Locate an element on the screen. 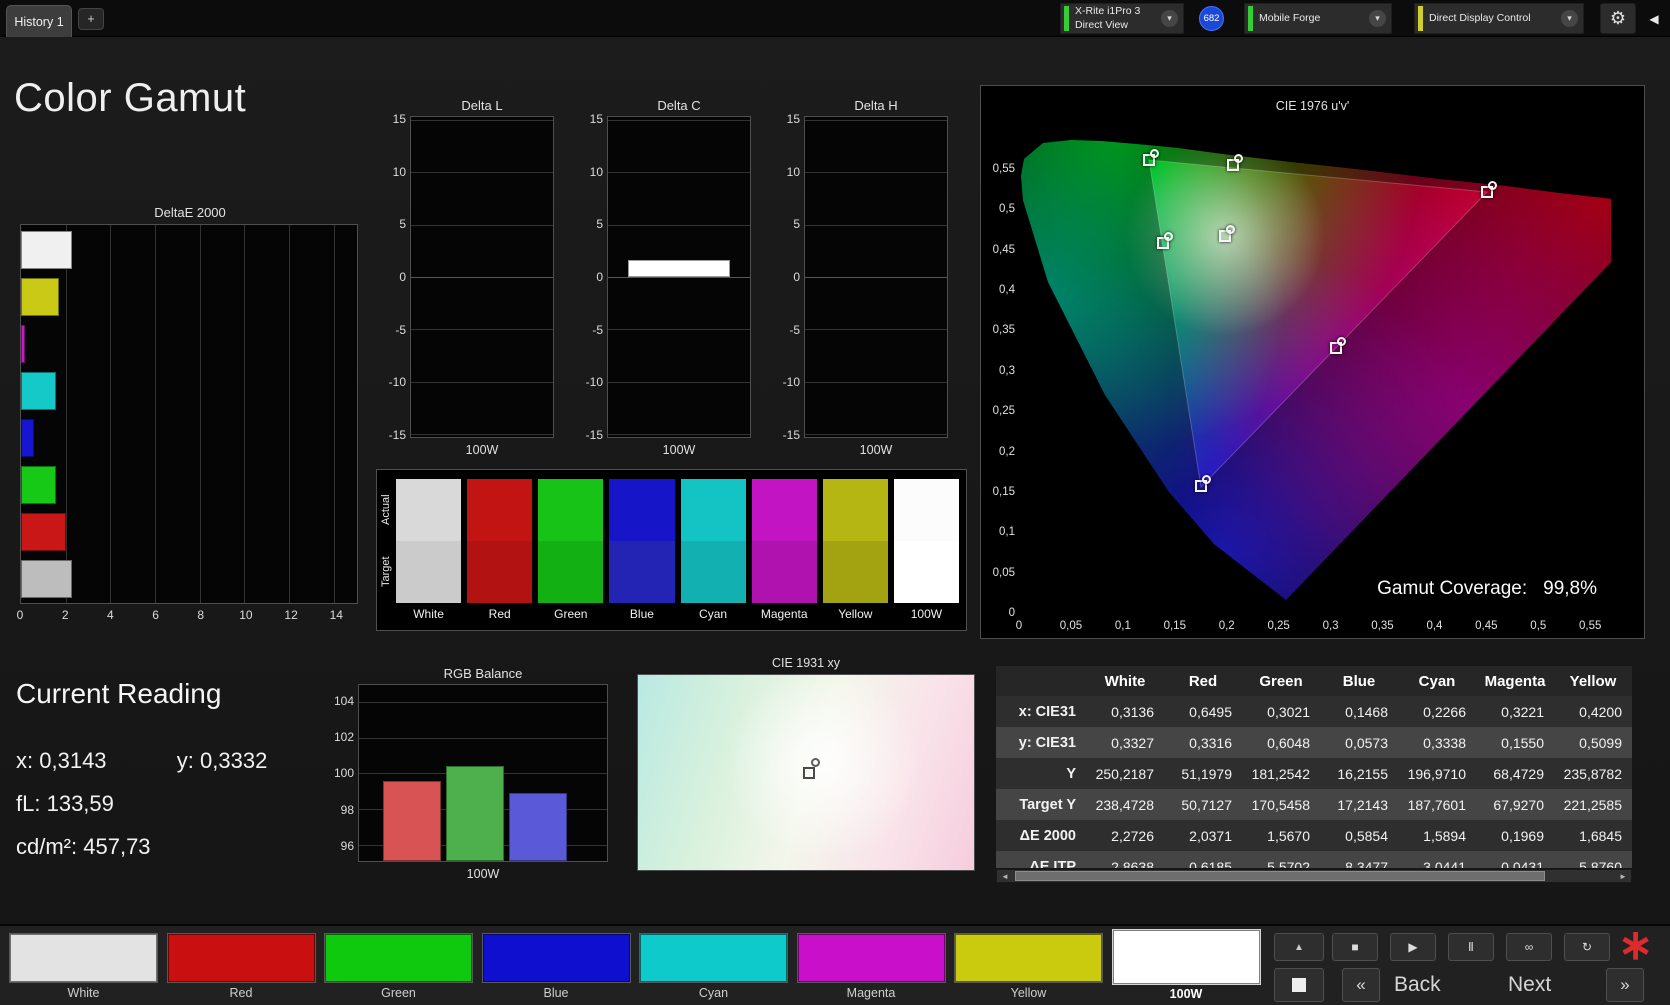 This screenshot has width=1670, height=1005. swatch-column-cyan: Cyan is located at coordinates (713, 550).